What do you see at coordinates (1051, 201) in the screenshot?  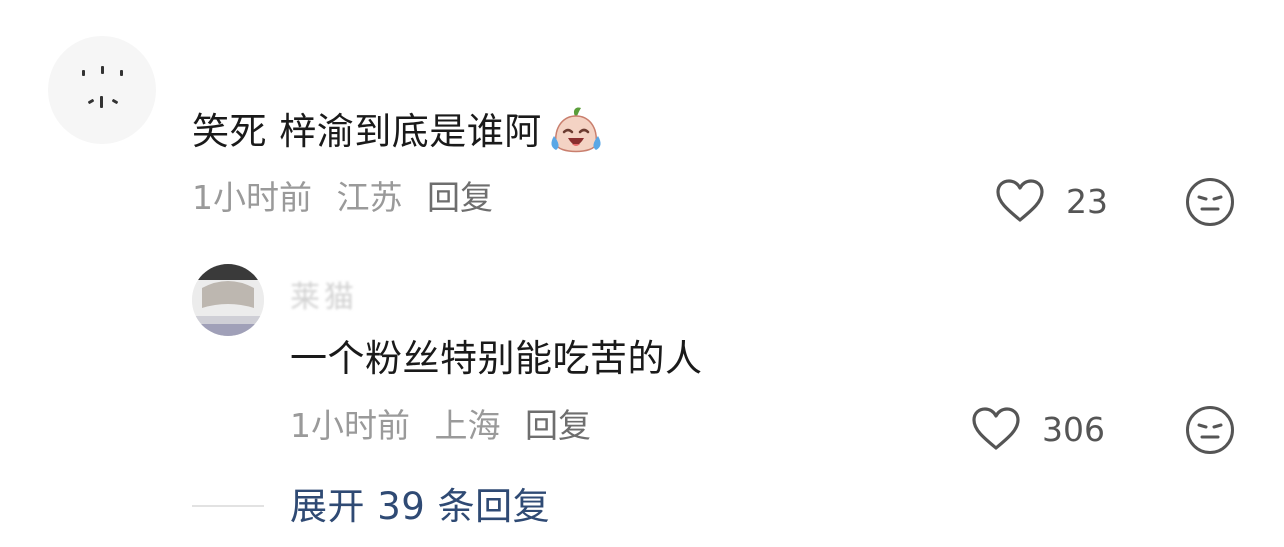 I see `comment-like-button: 23` at bounding box center [1051, 201].